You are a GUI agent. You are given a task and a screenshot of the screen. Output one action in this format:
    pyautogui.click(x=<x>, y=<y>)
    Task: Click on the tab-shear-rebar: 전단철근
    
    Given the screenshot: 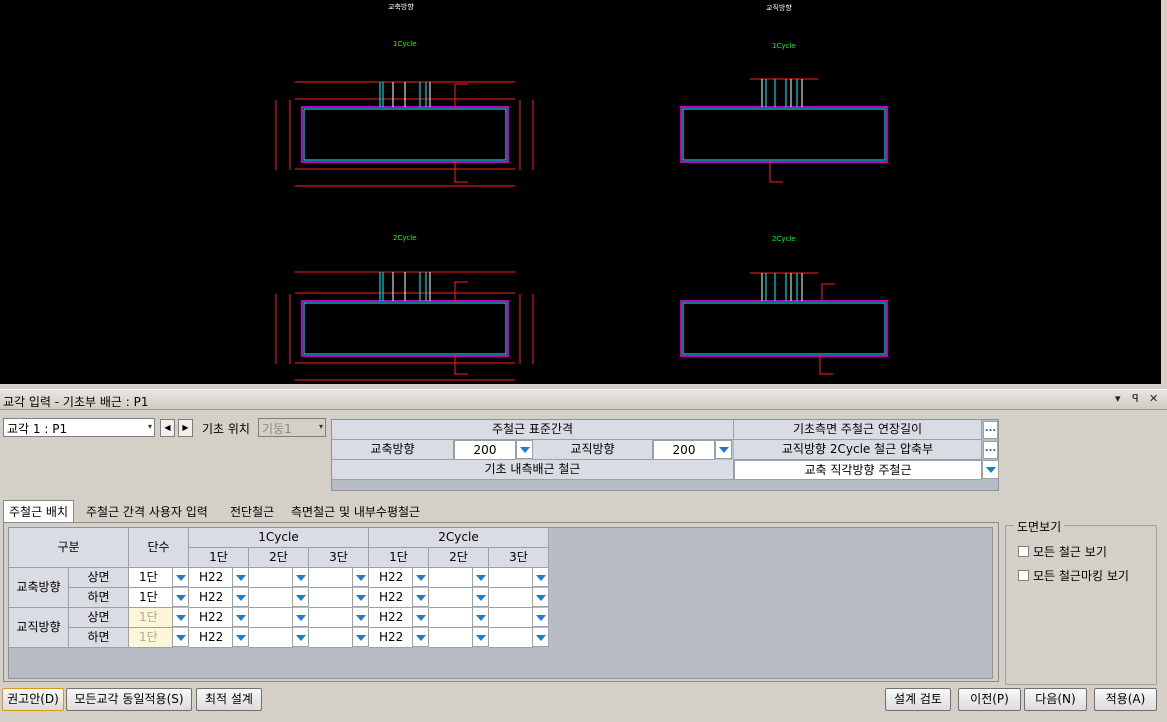 What is the action you would take?
    pyautogui.click(x=252, y=511)
    